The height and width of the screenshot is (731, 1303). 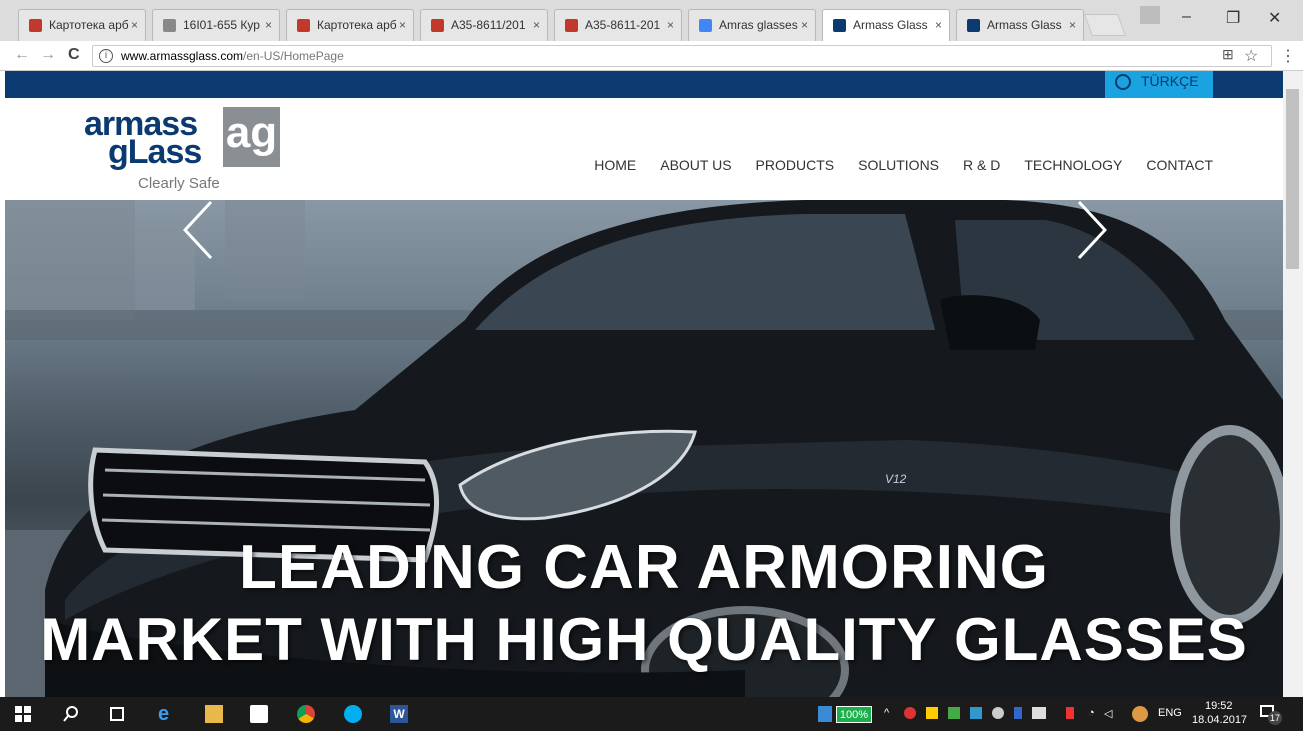 I want to click on maximize-button: ❐, so click(x=1233, y=18).